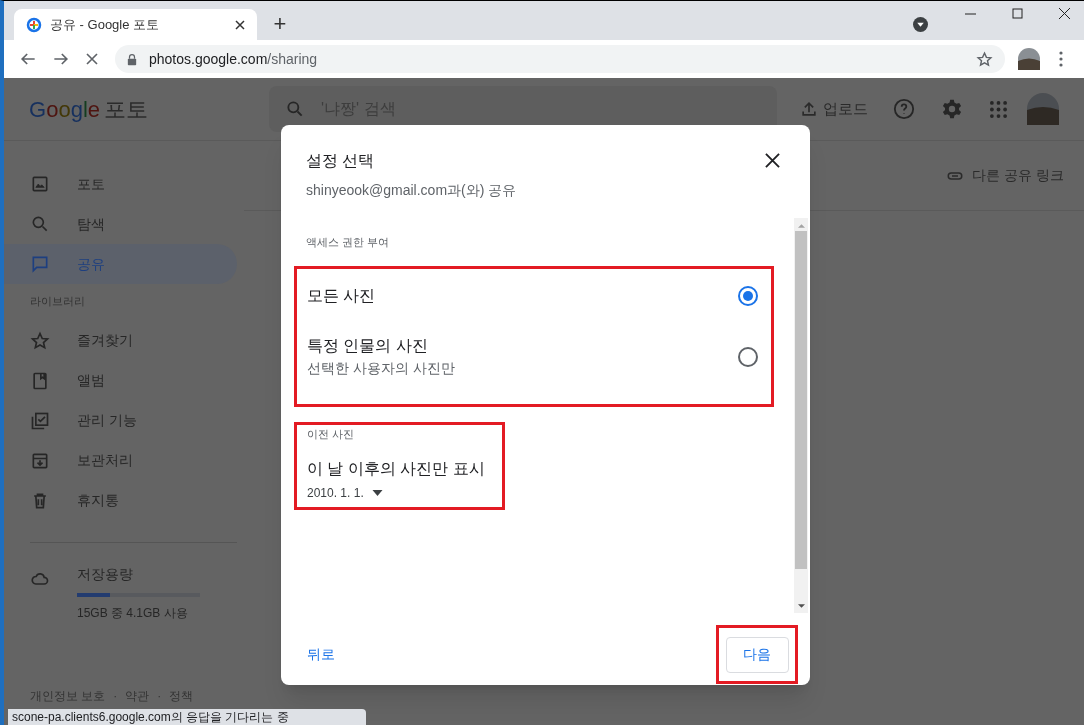 The width and height of the screenshot is (1084, 725). What do you see at coordinates (904, 109) in the screenshot?
I see `help-icon` at bounding box center [904, 109].